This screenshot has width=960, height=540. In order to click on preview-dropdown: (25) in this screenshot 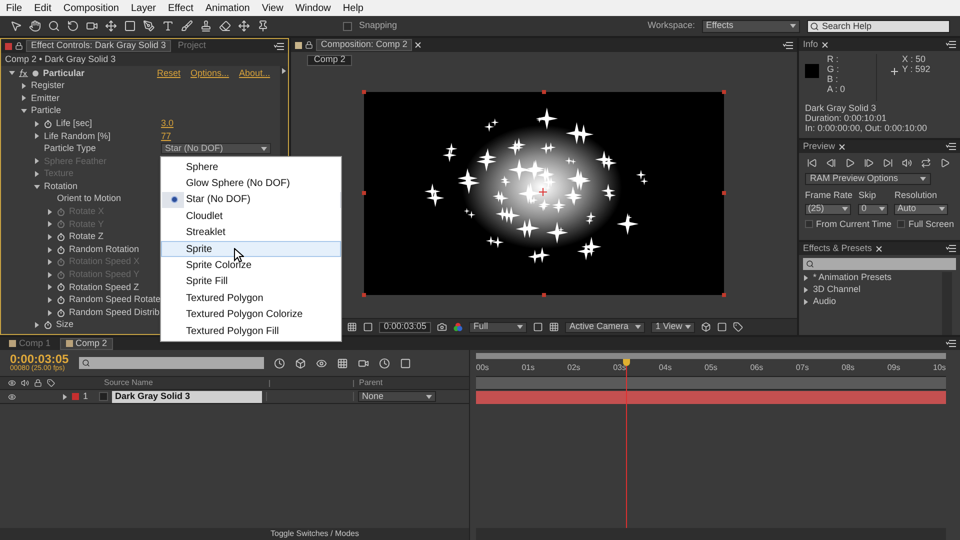, I will do `click(827, 209)`.